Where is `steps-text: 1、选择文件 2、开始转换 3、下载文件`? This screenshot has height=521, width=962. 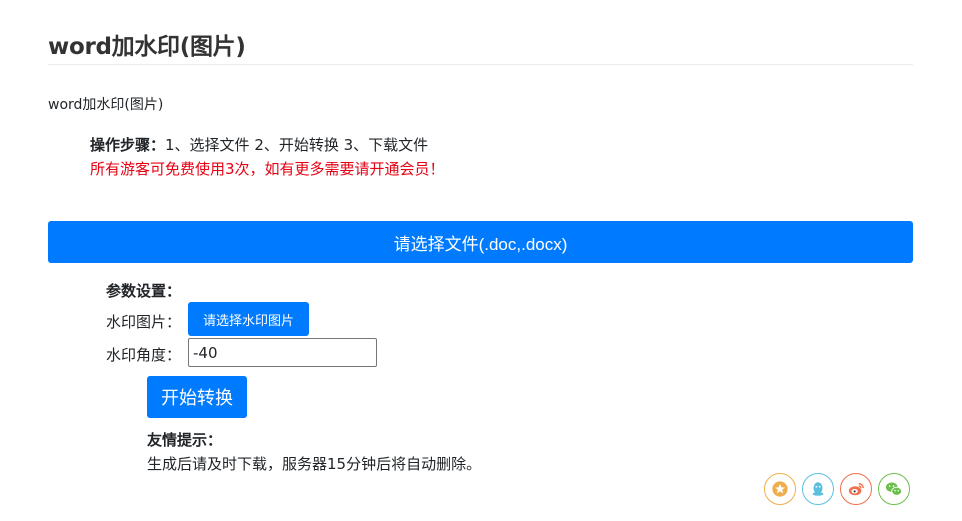
steps-text: 1、选择文件 2、开始转换 3、下载文件 is located at coordinates (297, 145).